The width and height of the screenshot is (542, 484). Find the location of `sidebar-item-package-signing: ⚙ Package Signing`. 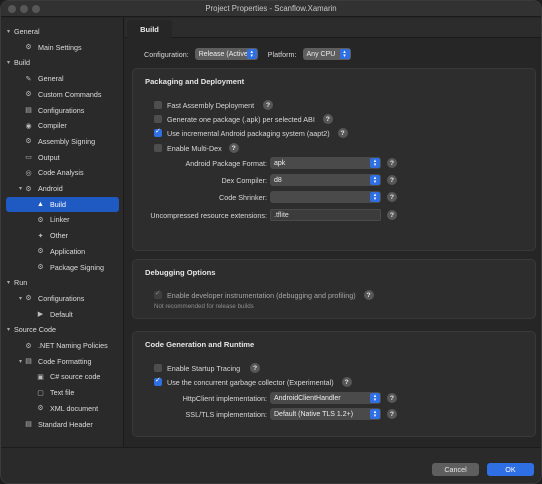

sidebar-item-package-signing: ⚙ Package Signing is located at coordinates (62, 267).